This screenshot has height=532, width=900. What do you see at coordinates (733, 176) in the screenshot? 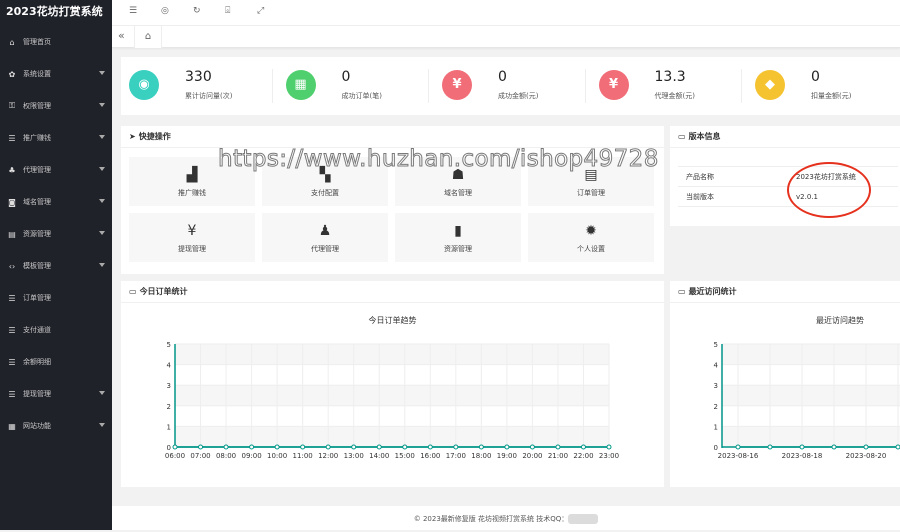
I see `version-key: 产品名称` at bounding box center [733, 176].